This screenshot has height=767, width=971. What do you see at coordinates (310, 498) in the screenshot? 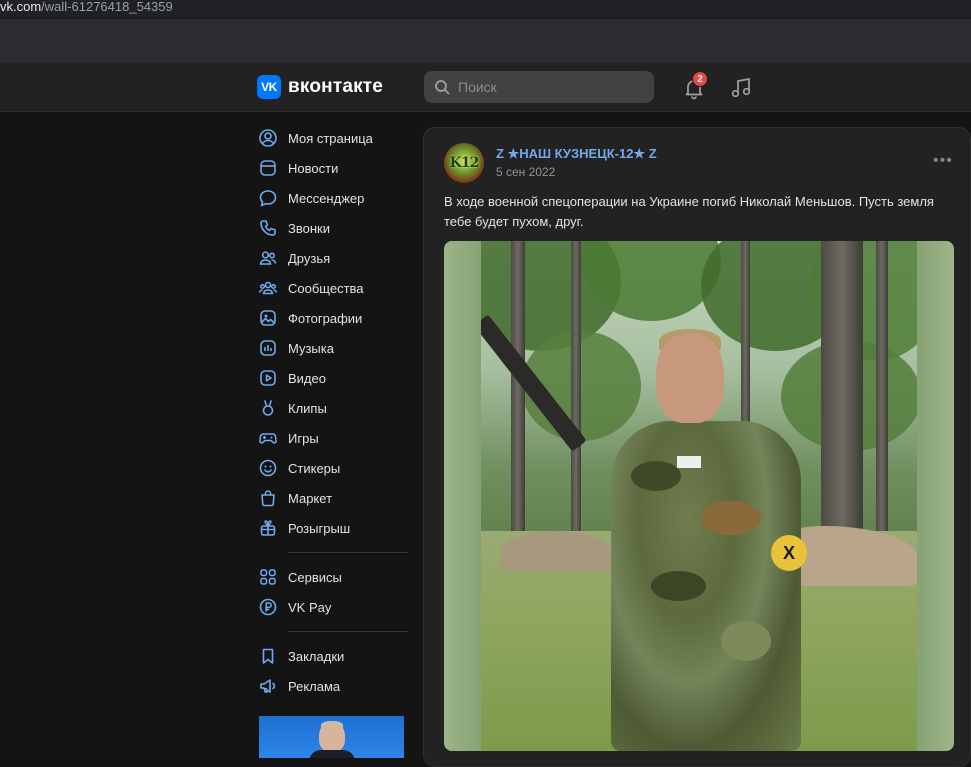
I see `nav-label: Маркет` at bounding box center [310, 498].